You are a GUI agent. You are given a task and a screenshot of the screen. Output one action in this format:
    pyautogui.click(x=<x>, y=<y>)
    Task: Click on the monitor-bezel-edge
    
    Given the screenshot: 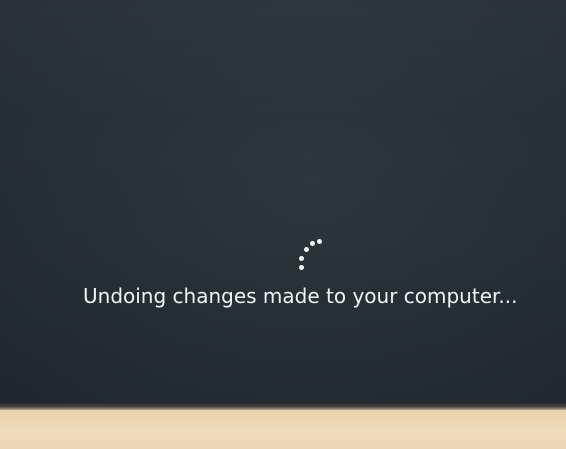 What is the action you would take?
    pyautogui.click(x=283, y=406)
    